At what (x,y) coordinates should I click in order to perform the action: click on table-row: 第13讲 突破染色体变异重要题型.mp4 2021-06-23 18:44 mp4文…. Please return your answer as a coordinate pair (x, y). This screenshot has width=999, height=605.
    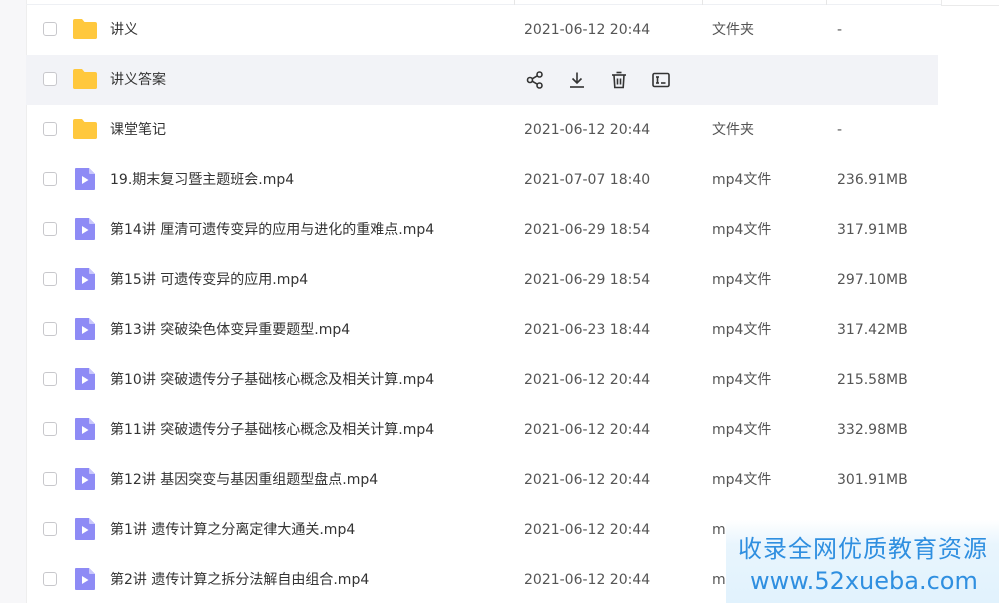
    Looking at the image, I should click on (482, 330).